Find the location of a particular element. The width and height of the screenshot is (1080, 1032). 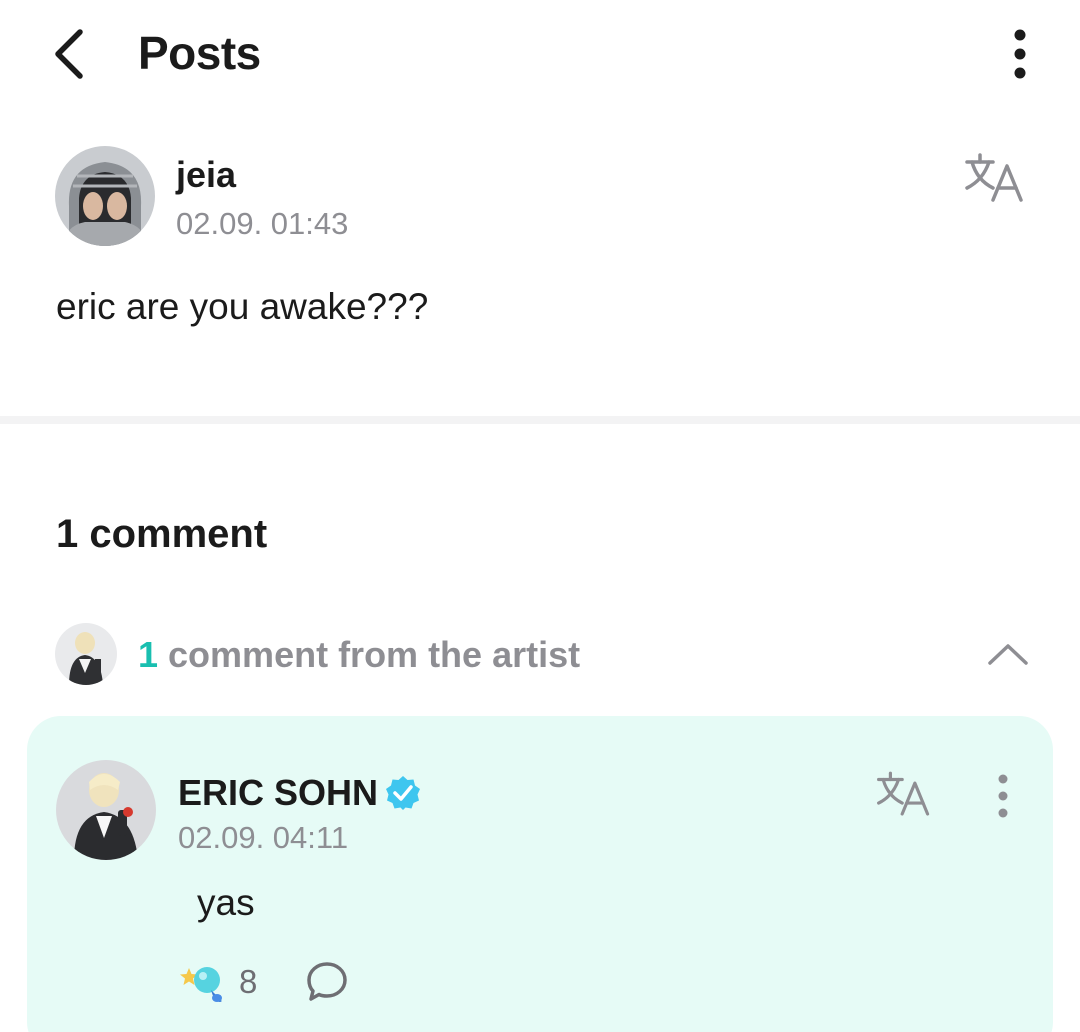

comment-author: ERIC SOHN is located at coordinates (300, 793).